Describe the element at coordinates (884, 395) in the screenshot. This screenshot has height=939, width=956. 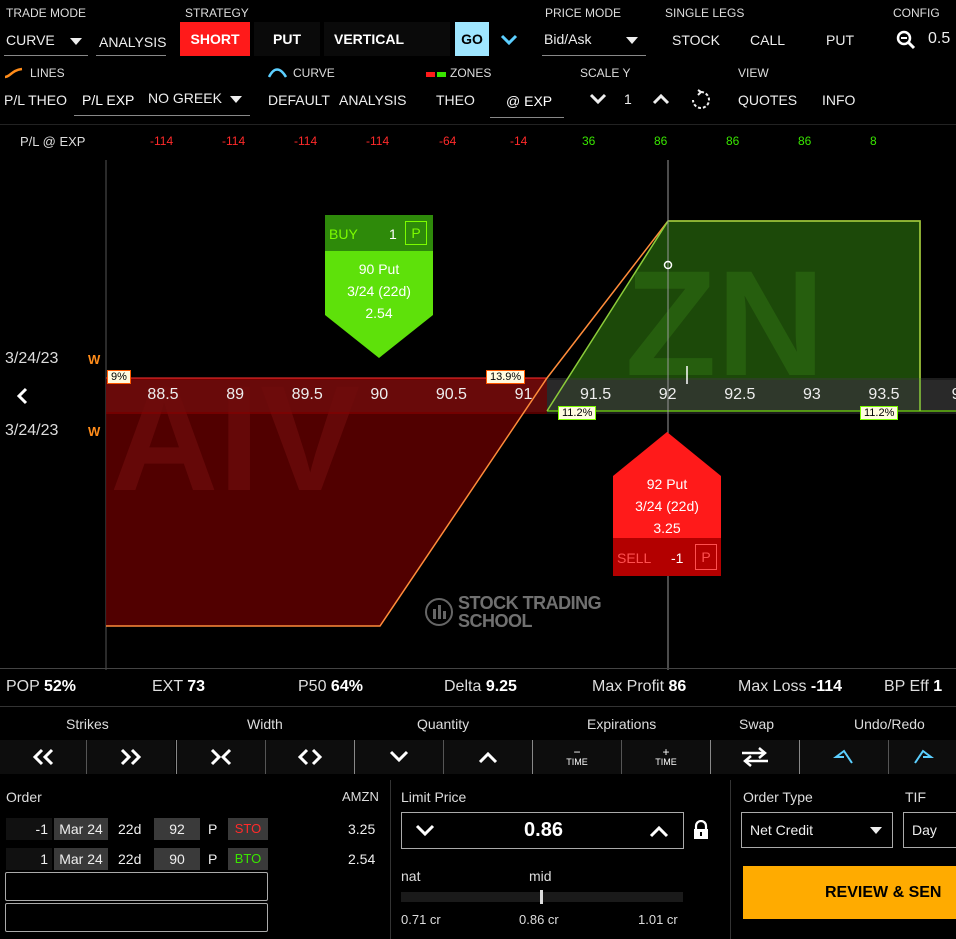
I see `strike-label: 93.5` at that location.